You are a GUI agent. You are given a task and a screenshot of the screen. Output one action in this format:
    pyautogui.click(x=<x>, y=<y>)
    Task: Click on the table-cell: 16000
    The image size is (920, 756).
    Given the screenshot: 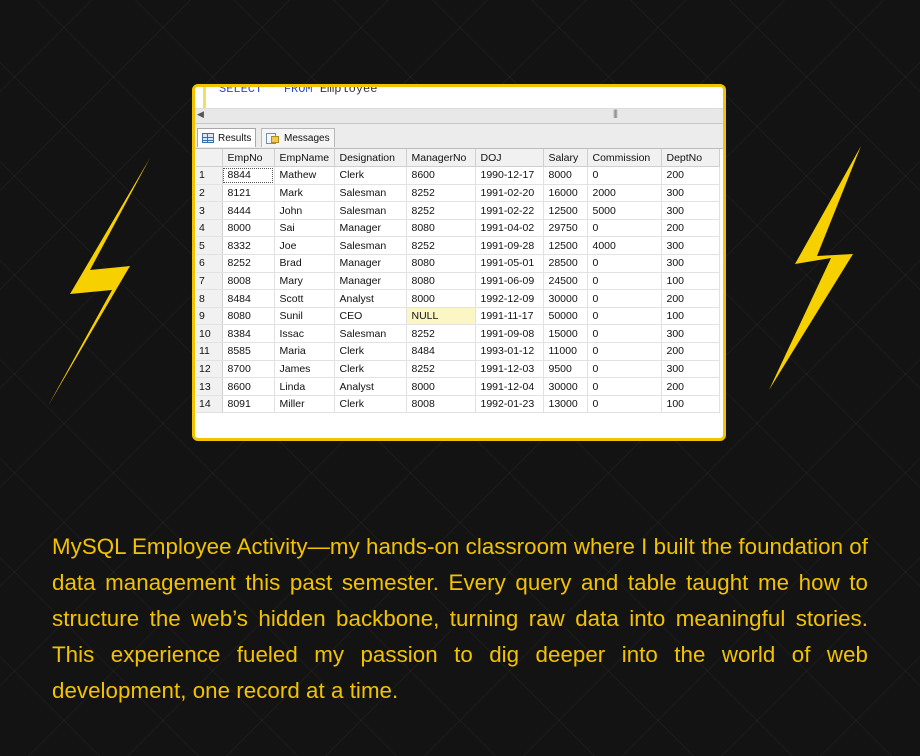 What is the action you would take?
    pyautogui.click(x=565, y=193)
    